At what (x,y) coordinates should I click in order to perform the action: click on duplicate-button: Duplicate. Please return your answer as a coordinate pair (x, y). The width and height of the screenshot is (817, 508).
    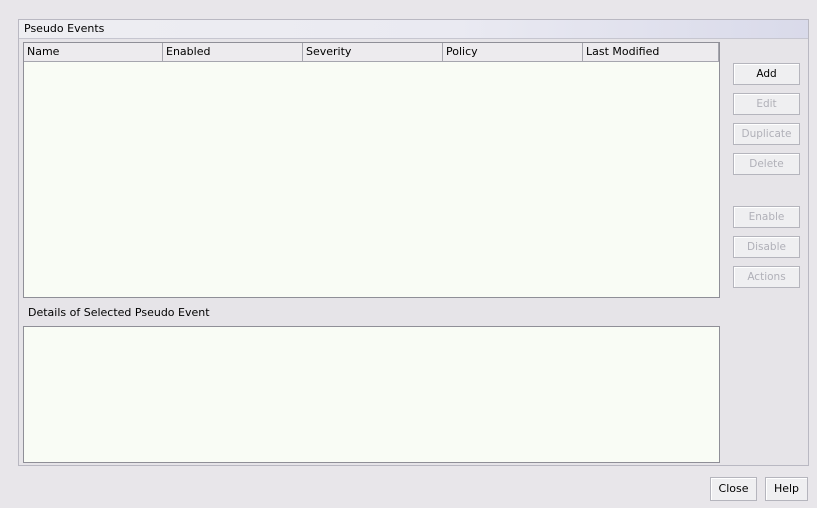
    Looking at the image, I should click on (766, 134).